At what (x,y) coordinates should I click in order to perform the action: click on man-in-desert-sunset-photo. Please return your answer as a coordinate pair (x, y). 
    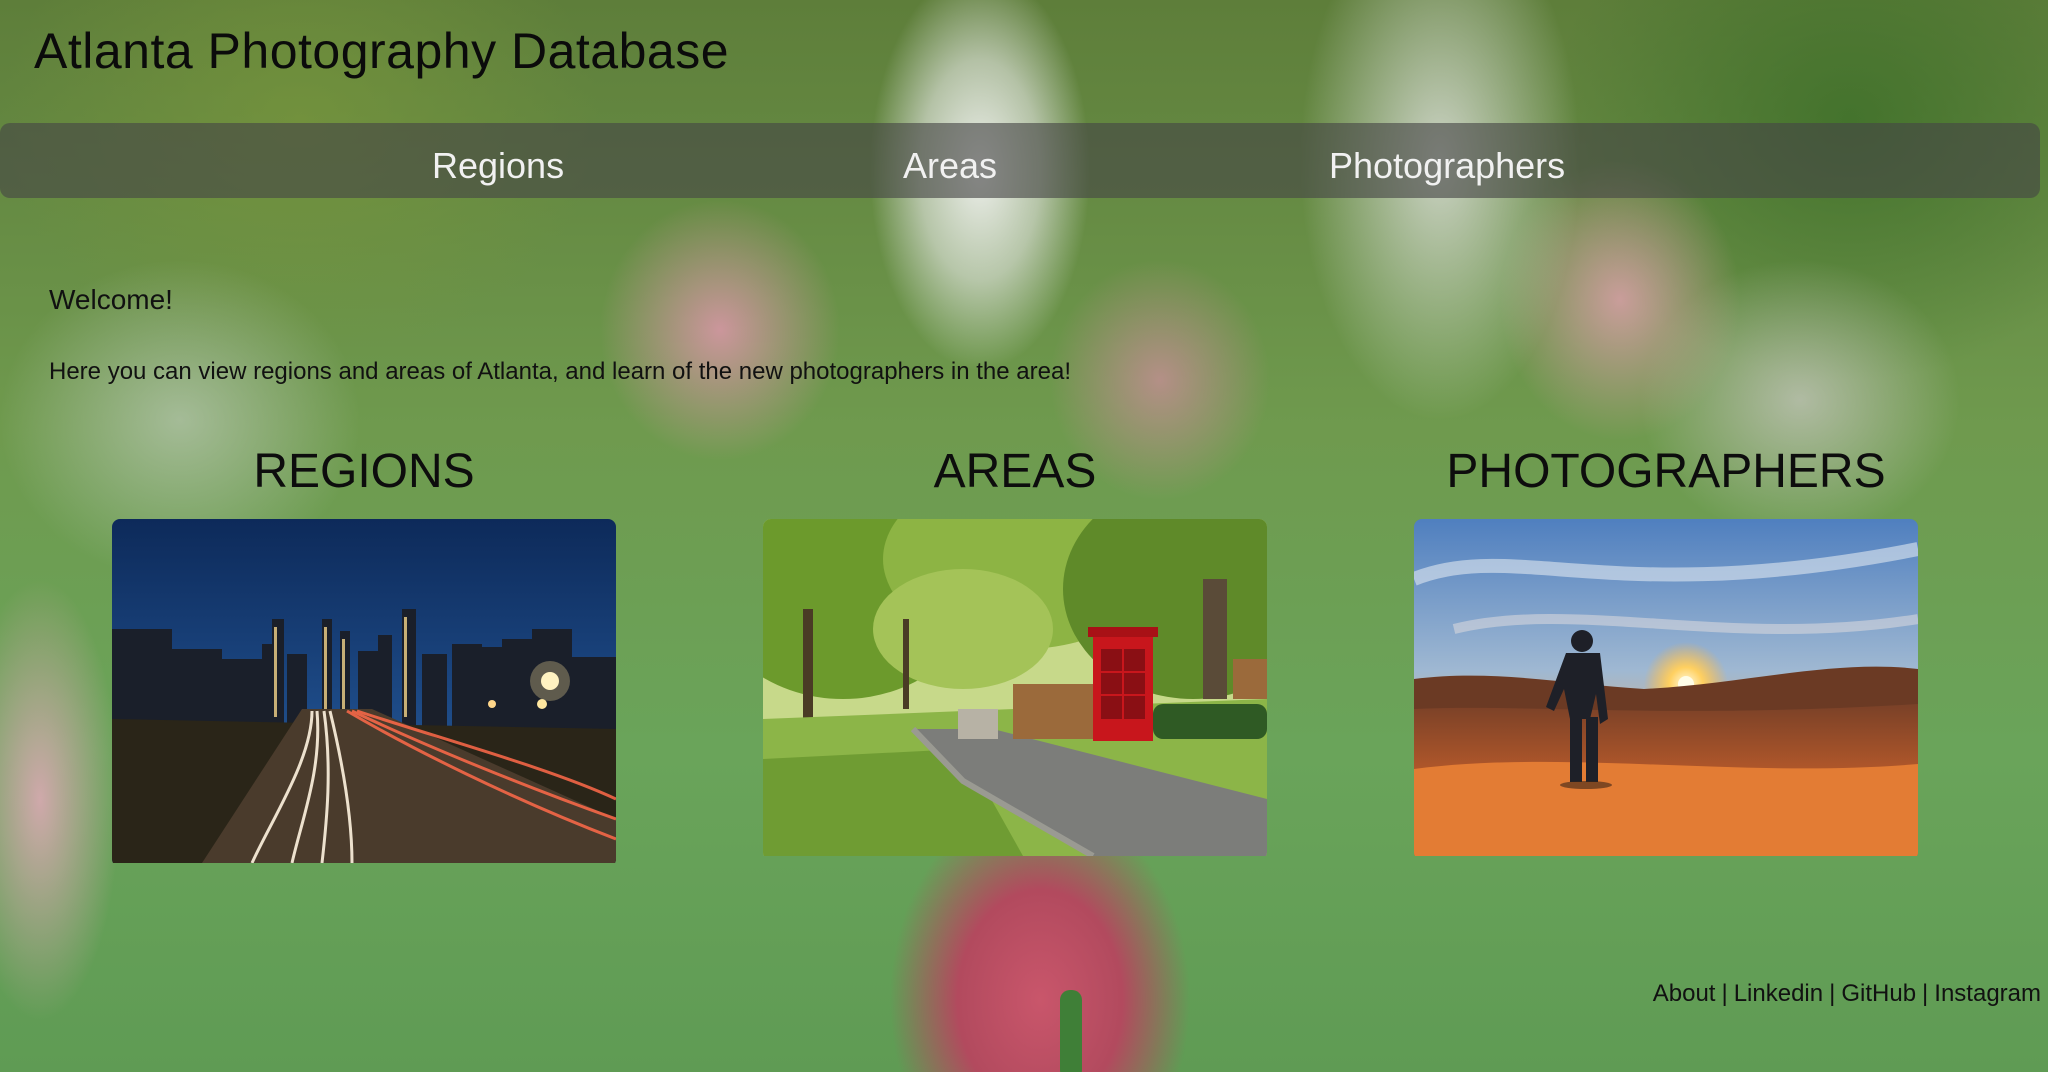
    Looking at the image, I should click on (1666, 687).